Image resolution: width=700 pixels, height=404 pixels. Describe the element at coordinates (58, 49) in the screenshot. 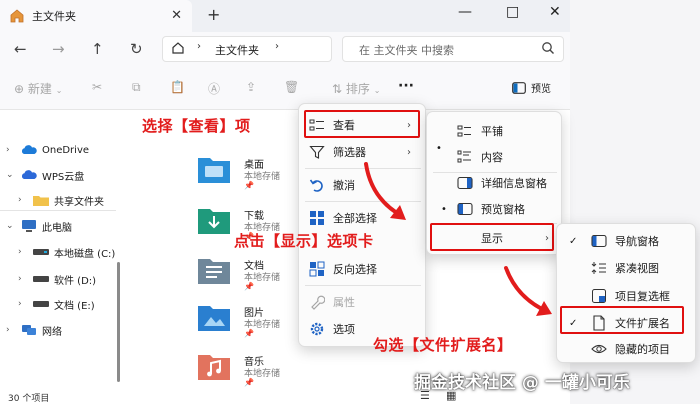

I see `forward-arrow-icon: →` at that location.